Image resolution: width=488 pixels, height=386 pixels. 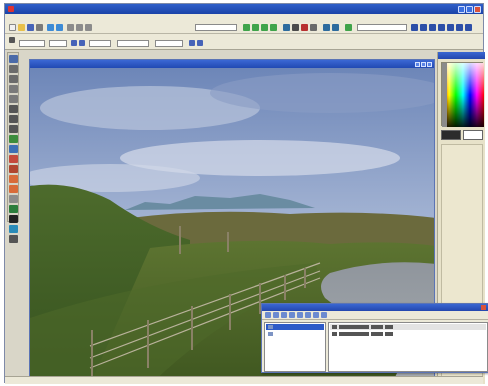 I want to click on layers-palette, so click(x=374, y=338).